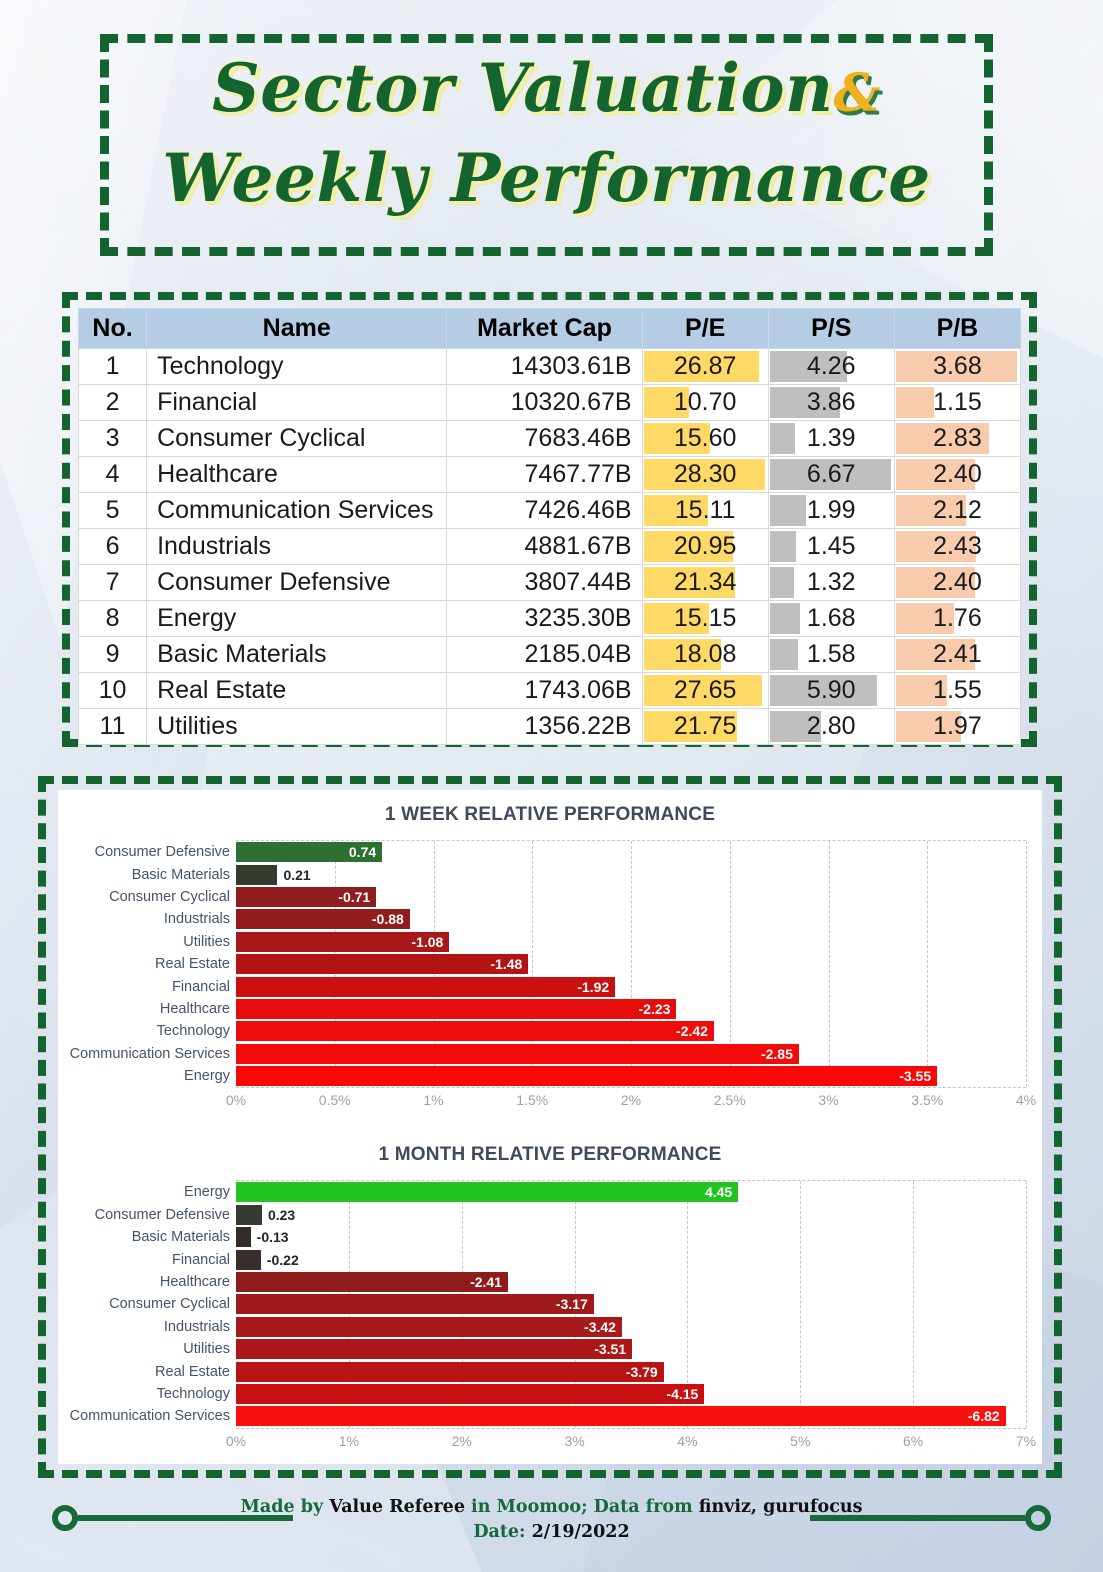  What do you see at coordinates (957, 726) in the screenshot?
I see `cell-pb-value: 1.97` at bounding box center [957, 726].